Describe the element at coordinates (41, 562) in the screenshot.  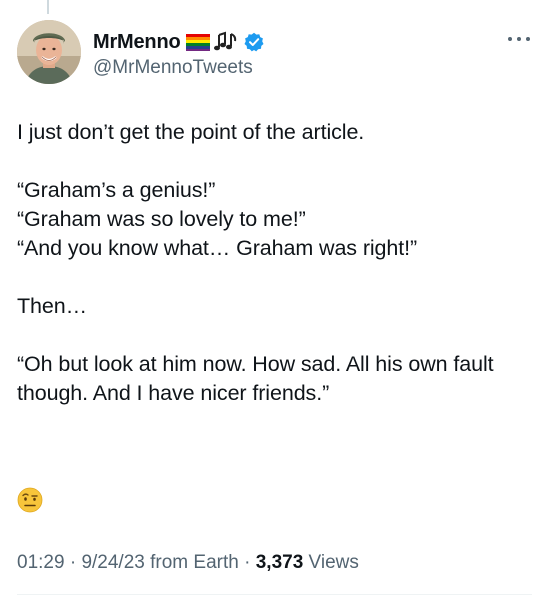
I see `tweet-time: 01:29` at that location.